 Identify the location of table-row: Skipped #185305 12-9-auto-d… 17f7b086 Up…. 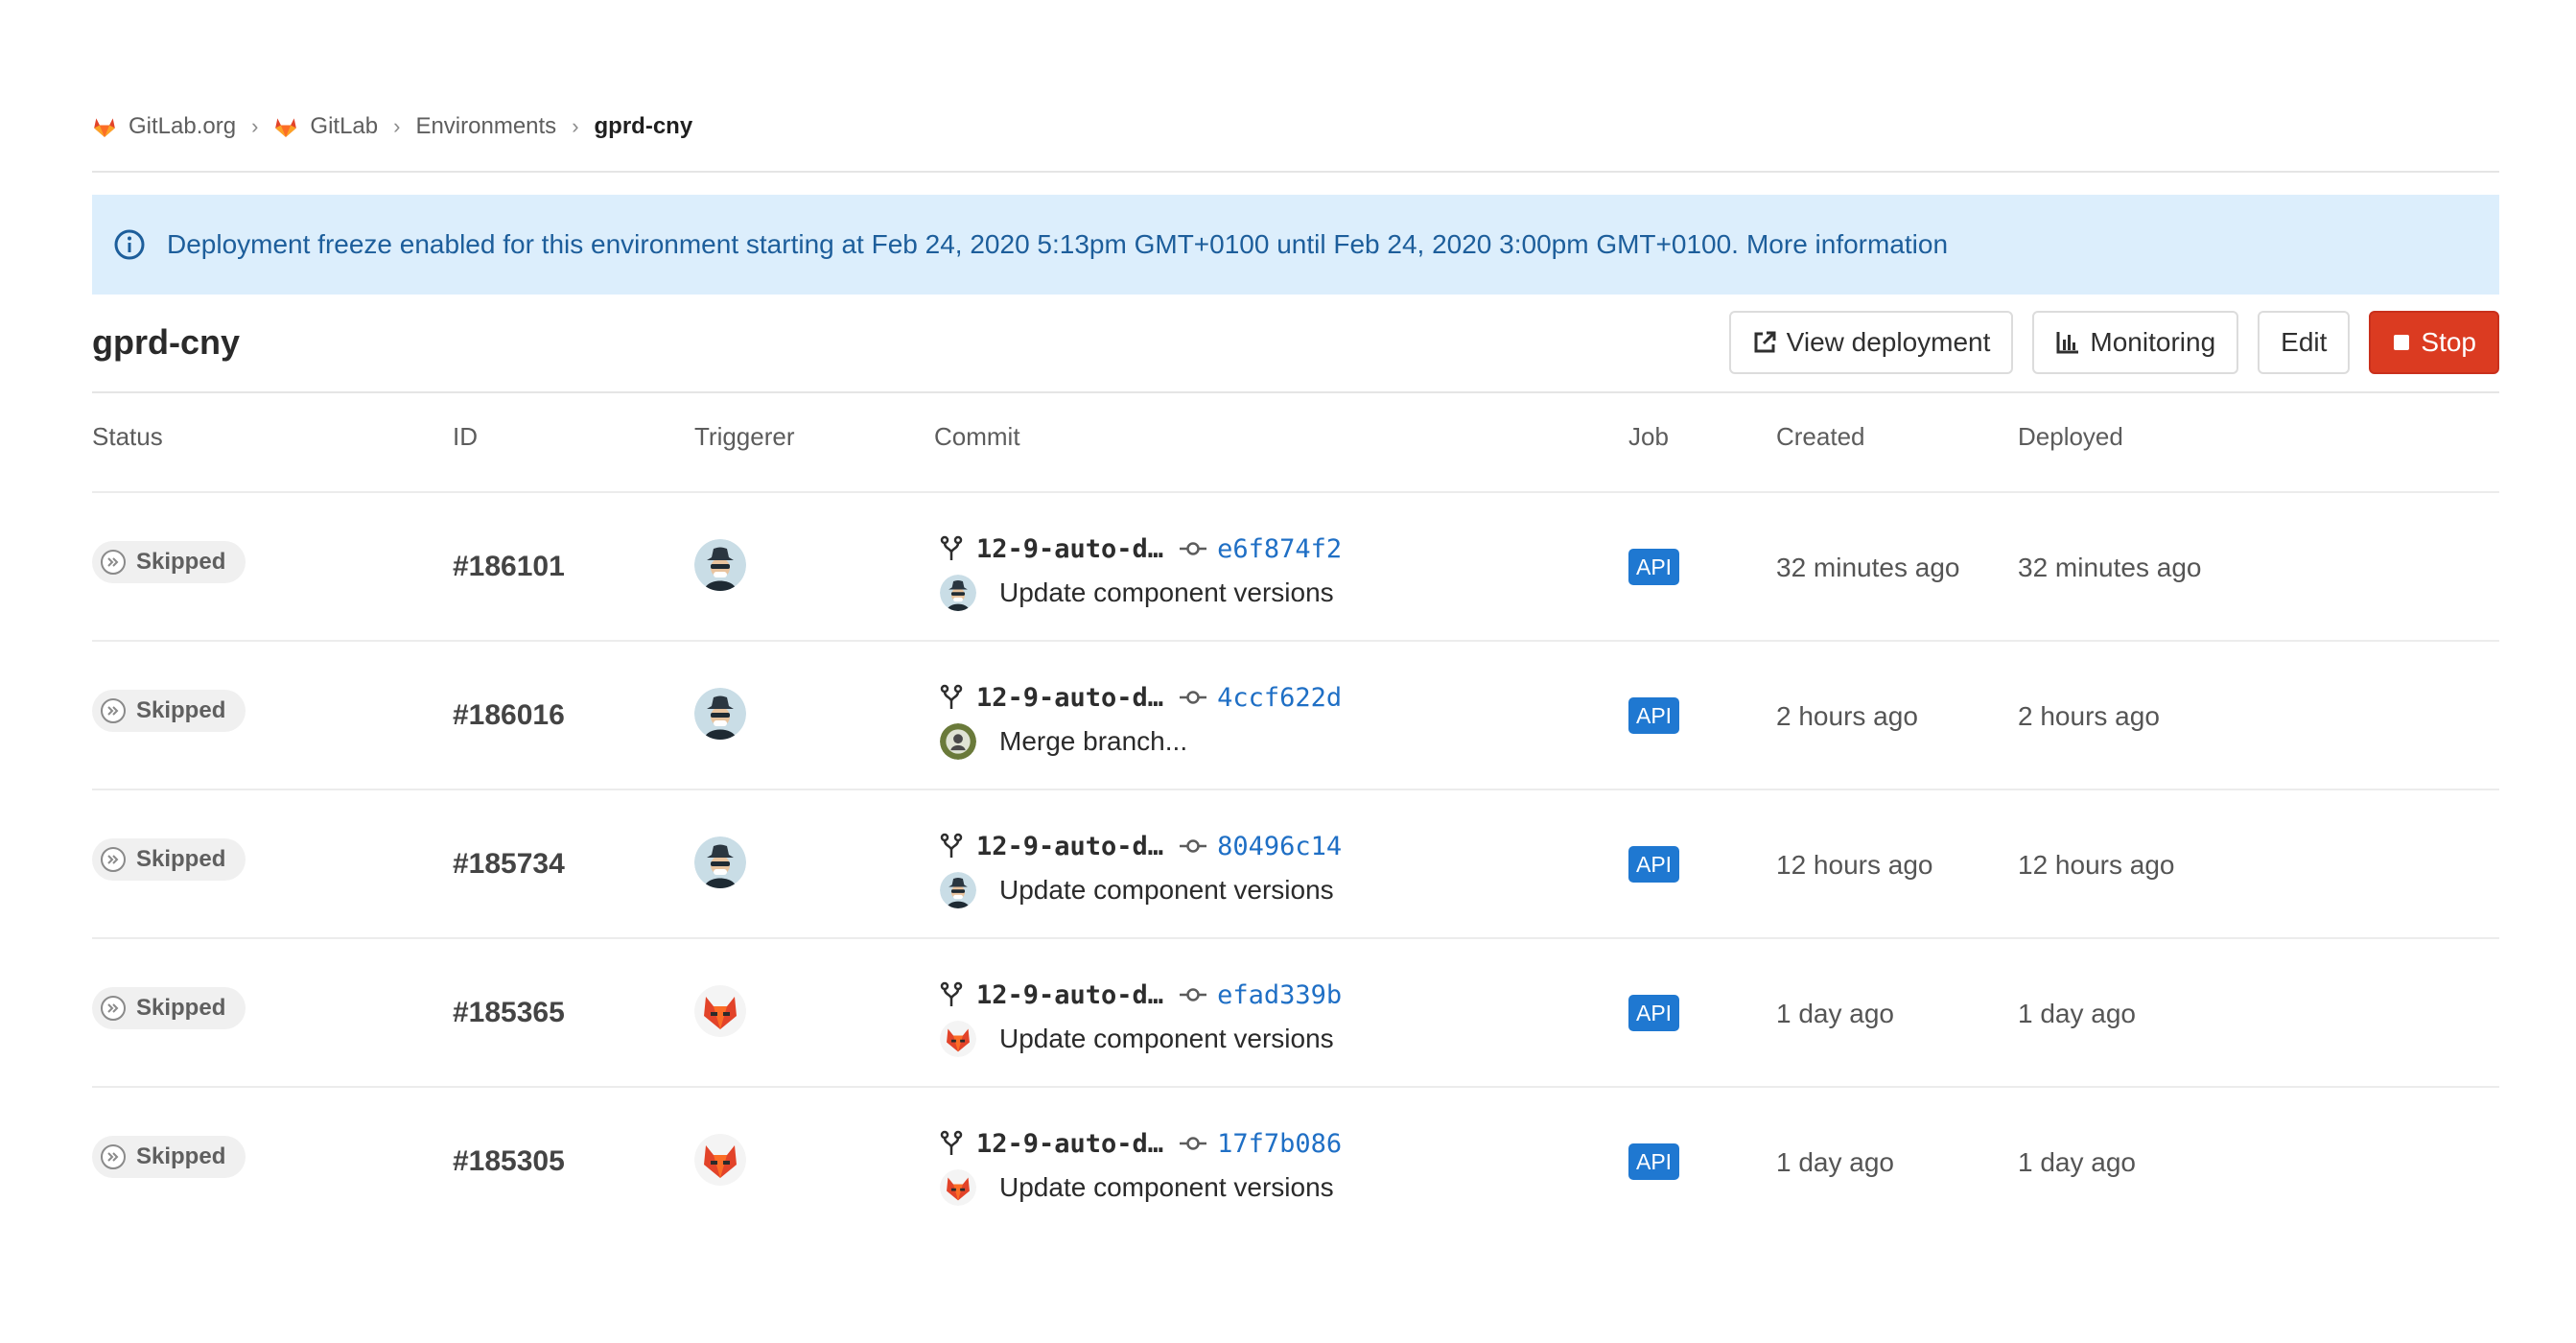
(1295, 1163).